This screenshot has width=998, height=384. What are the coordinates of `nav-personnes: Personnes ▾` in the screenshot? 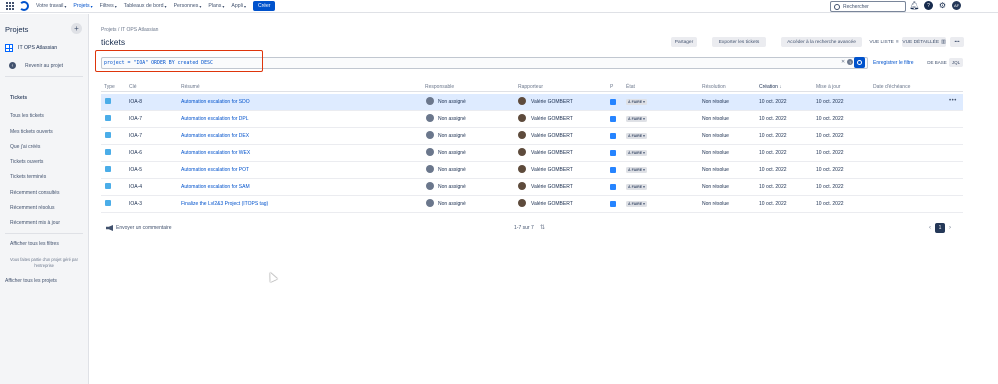 It's located at (188, 6).